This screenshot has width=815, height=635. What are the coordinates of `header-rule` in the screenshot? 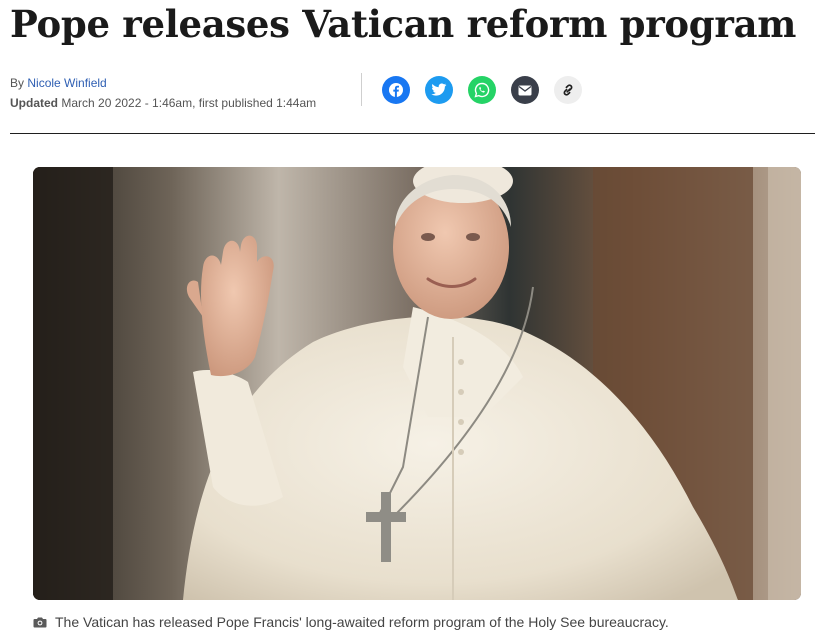 It's located at (412, 133).